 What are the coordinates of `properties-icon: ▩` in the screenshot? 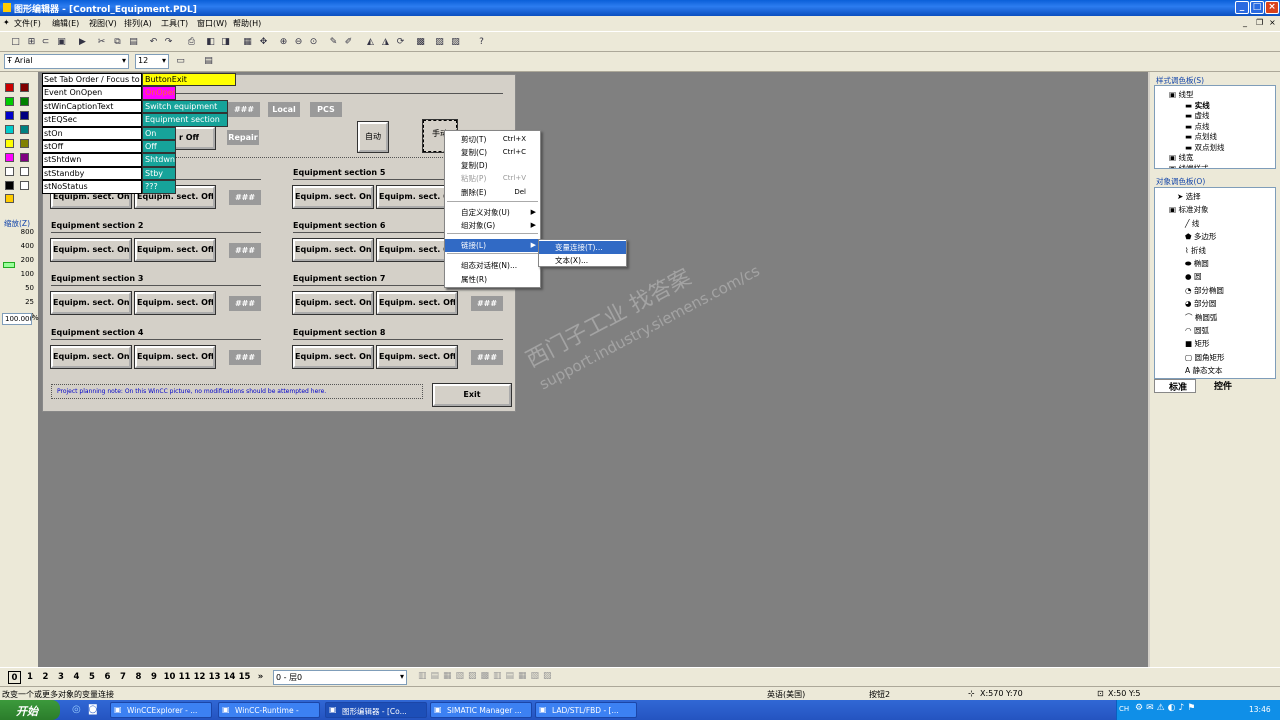 It's located at (420, 42).